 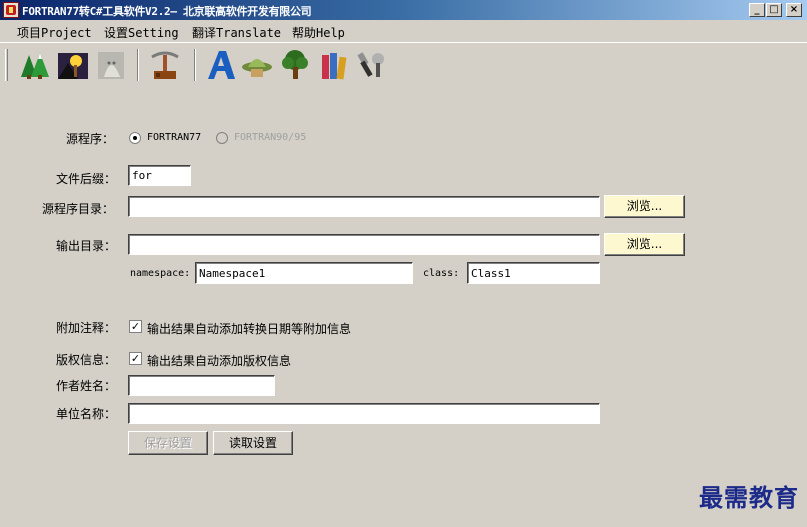 What do you see at coordinates (441, 273) in the screenshot?
I see `class-label: class:` at bounding box center [441, 273].